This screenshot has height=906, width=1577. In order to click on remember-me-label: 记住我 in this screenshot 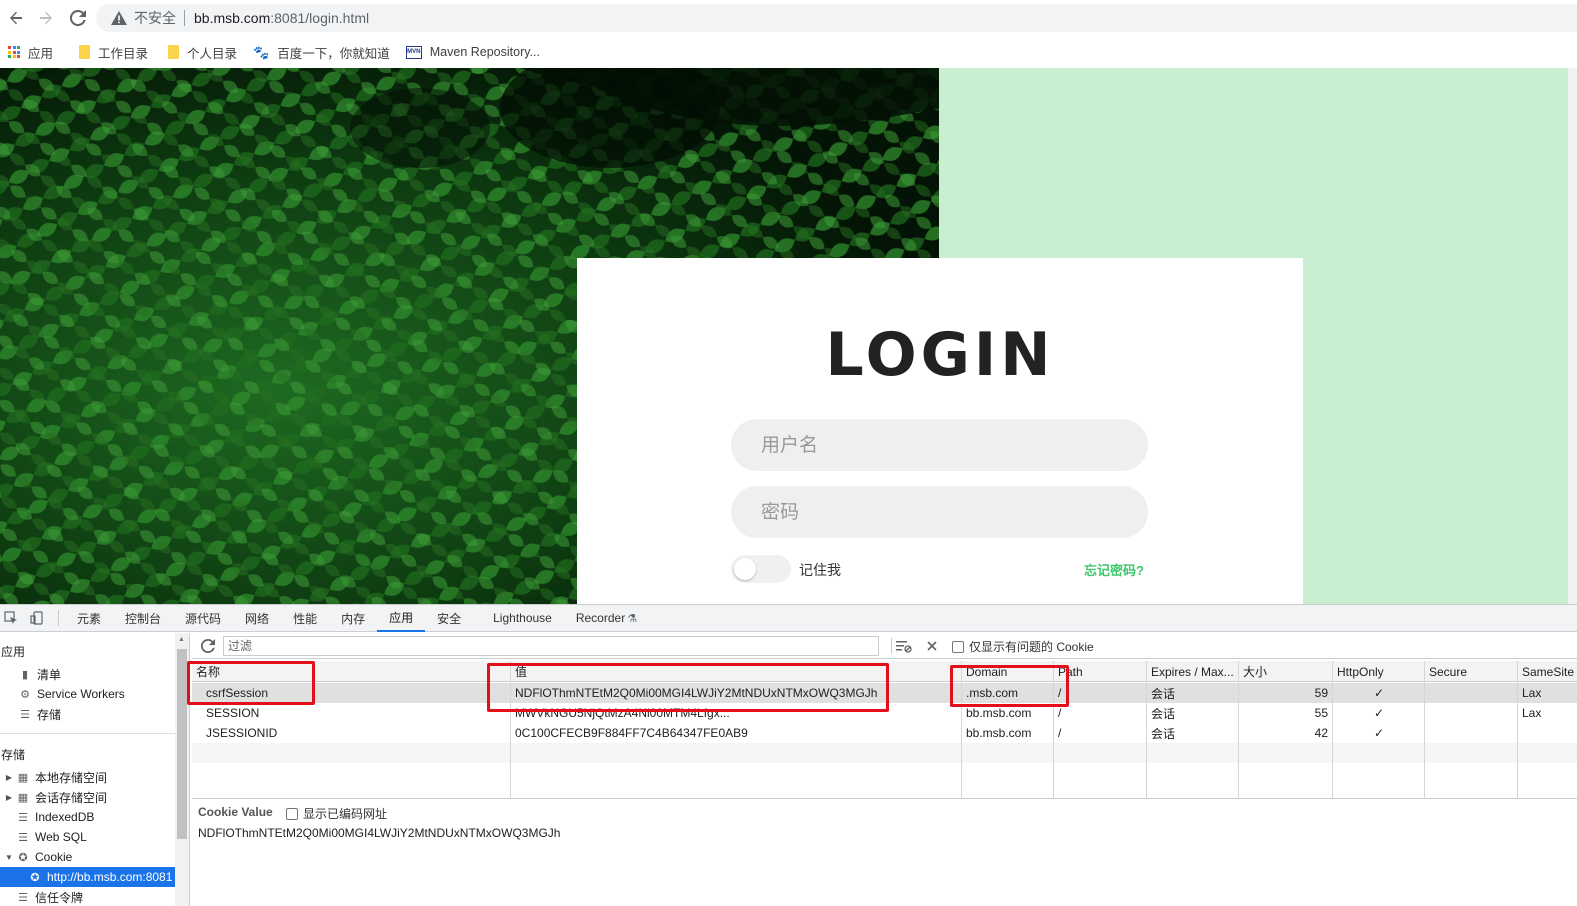, I will do `click(820, 570)`.